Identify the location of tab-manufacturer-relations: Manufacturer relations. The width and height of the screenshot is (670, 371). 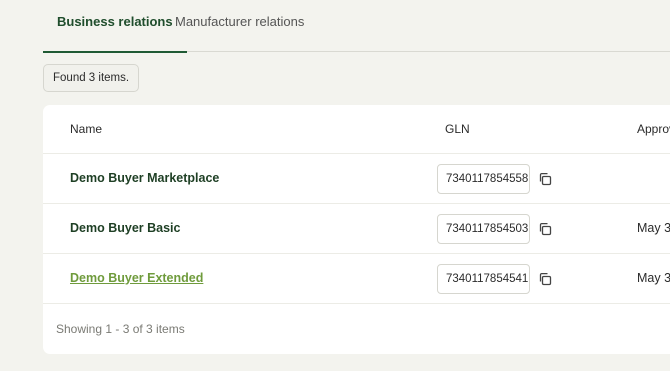
(239, 33).